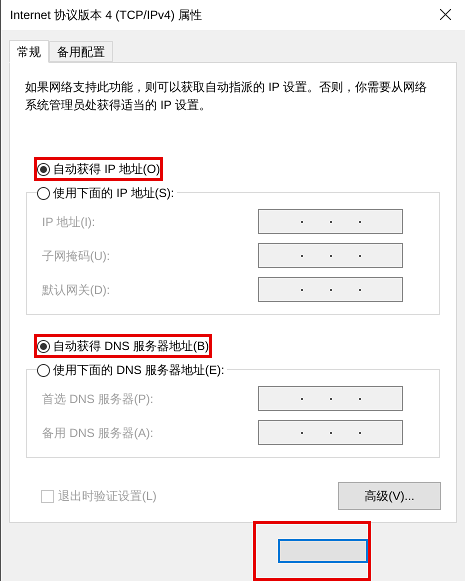  What do you see at coordinates (81, 51) in the screenshot?
I see `tab: 备用配置` at bounding box center [81, 51].